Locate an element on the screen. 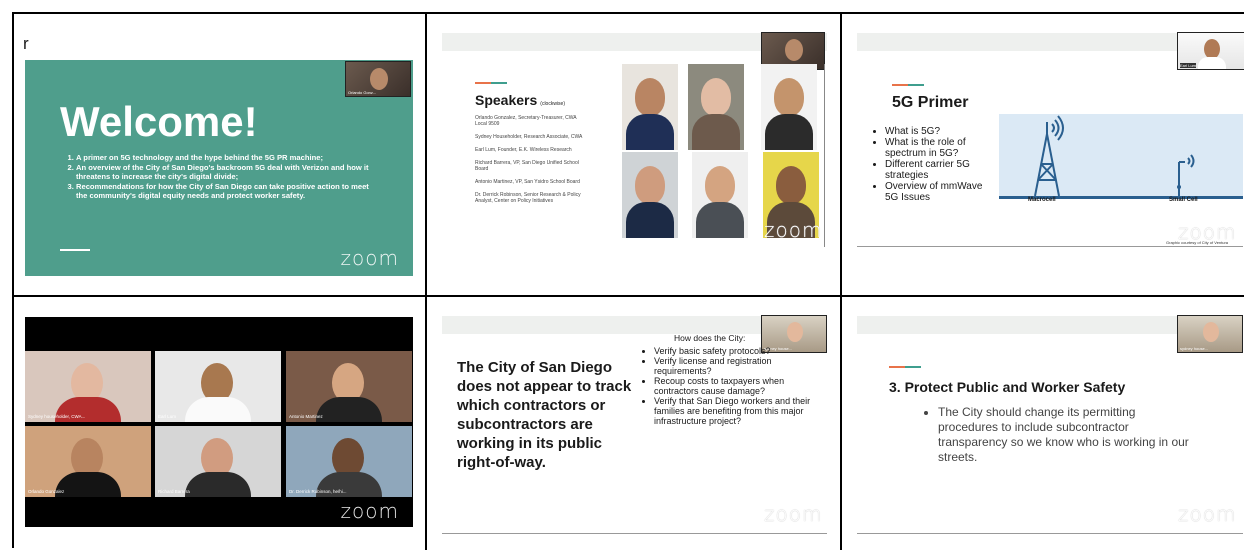 Image resolution: width=1244 pixels, height=550 pixels. how-title: How does the City: is located at coordinates (710, 338).